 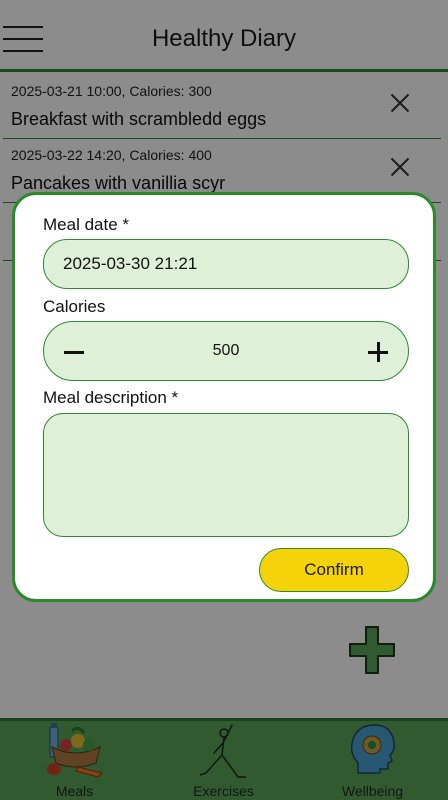 What do you see at coordinates (130, 263) in the screenshot?
I see `meal-date-value: 2025-03-30 21:21` at bounding box center [130, 263].